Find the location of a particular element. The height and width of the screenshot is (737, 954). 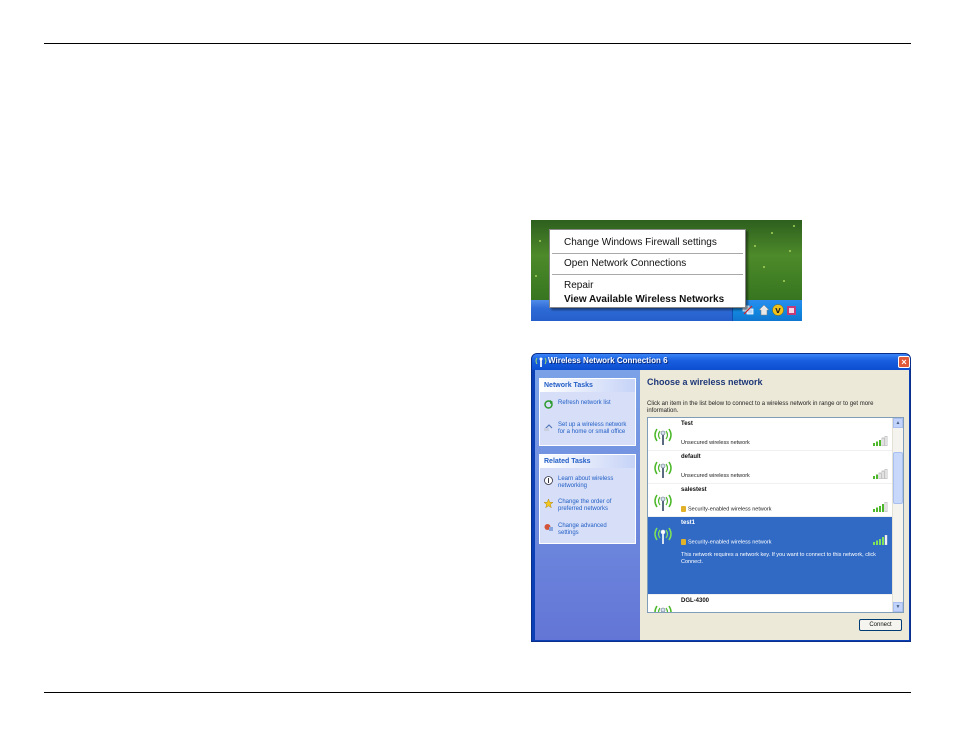

bottom-rule is located at coordinates (477, 692).